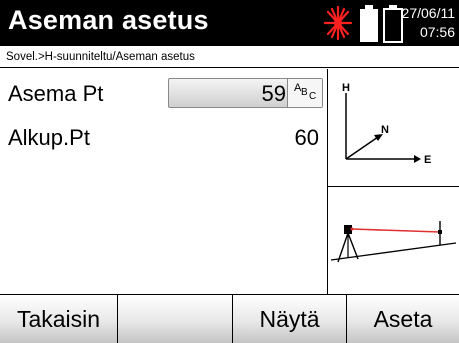 This screenshot has height=343, width=459. Describe the element at coordinates (229, 57) in the screenshot. I see `breadcrumb: Sovel.>H-suunniteltu/Aseman asetus` at that location.